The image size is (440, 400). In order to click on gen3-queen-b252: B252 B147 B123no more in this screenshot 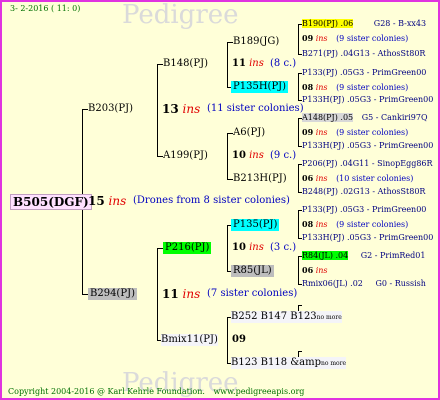, I will do `click(286, 317)`.